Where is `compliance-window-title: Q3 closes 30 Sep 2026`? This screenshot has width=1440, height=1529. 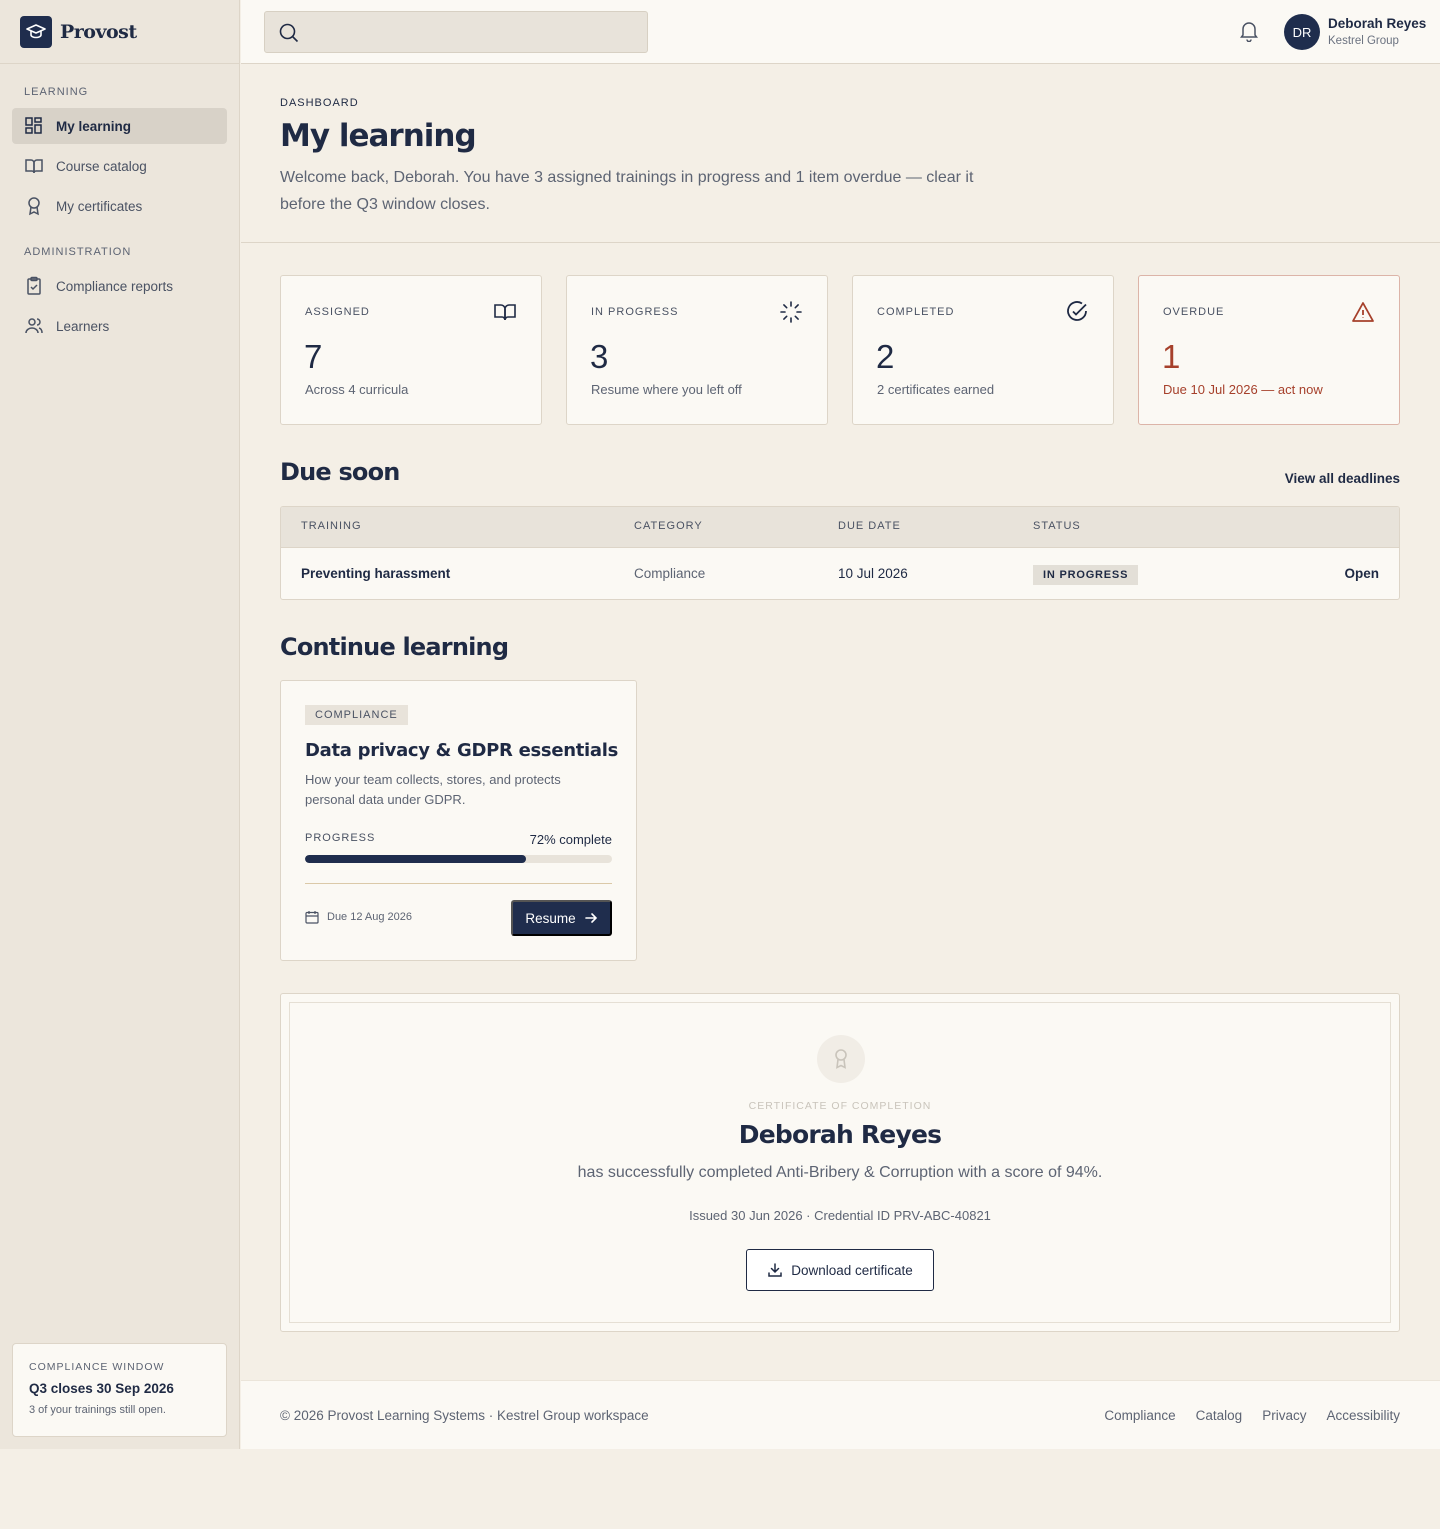 compliance-window-title: Q3 closes 30 Sep 2026 is located at coordinates (101, 1388).